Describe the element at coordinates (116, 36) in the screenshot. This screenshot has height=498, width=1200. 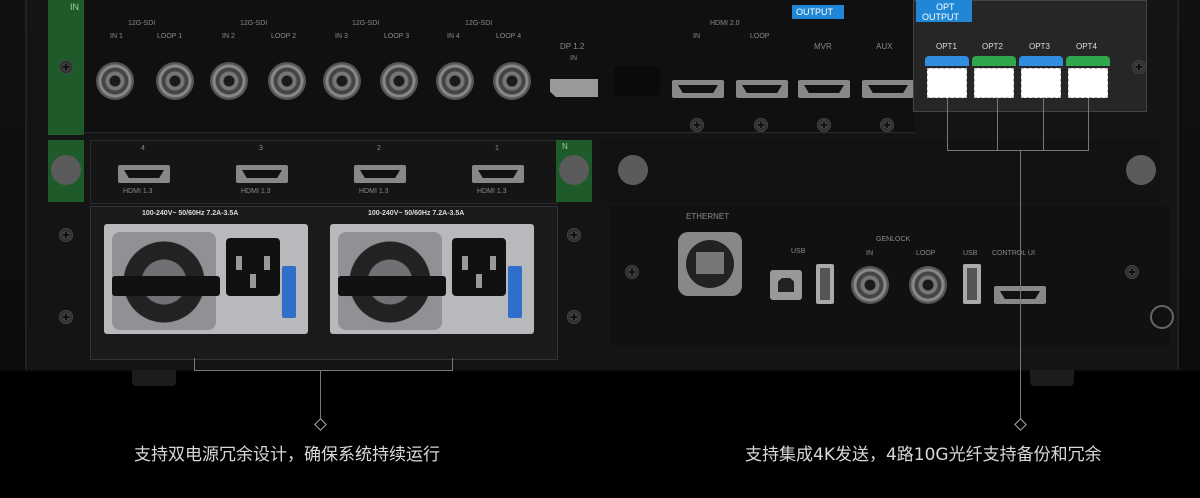
I see `sdi-in-label: IN 1` at that location.